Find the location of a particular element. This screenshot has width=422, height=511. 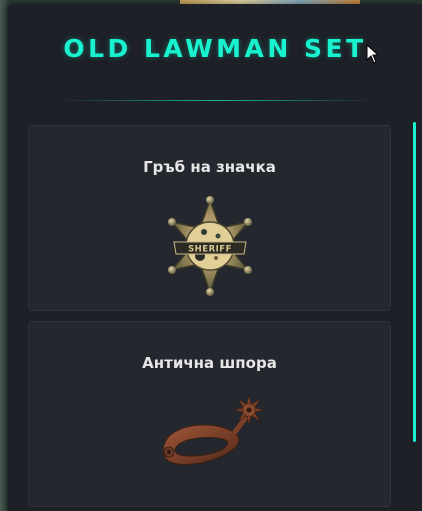

spur-icon is located at coordinates (212, 429).